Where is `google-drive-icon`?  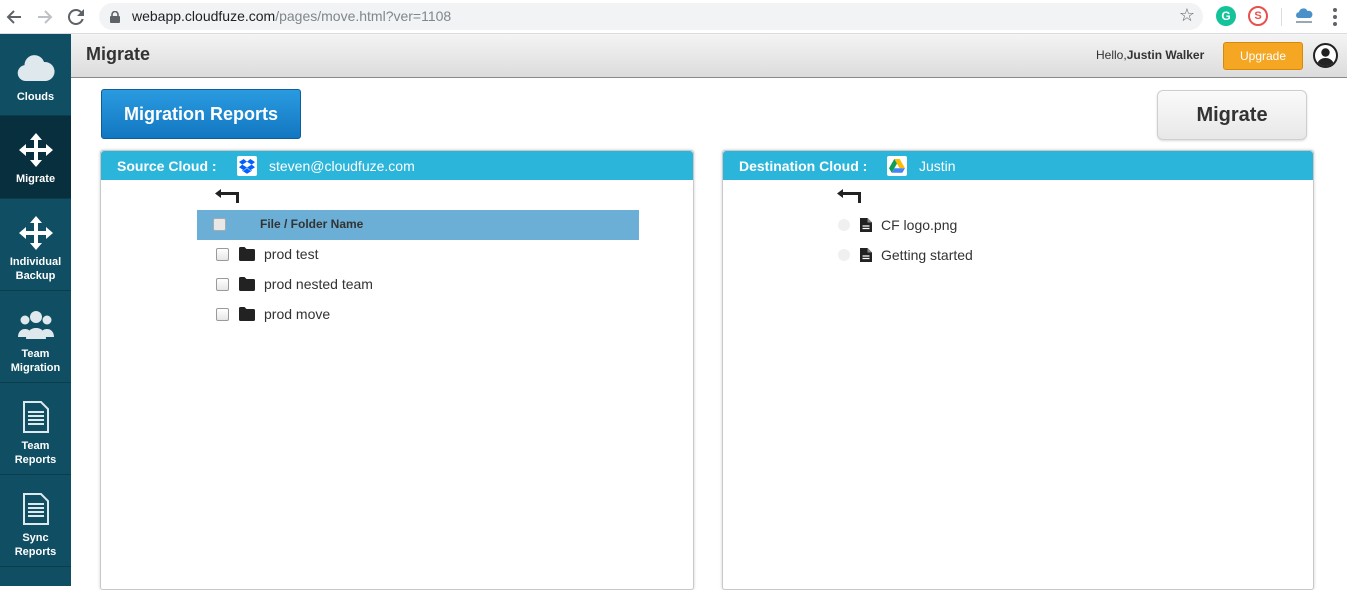 google-drive-icon is located at coordinates (897, 166).